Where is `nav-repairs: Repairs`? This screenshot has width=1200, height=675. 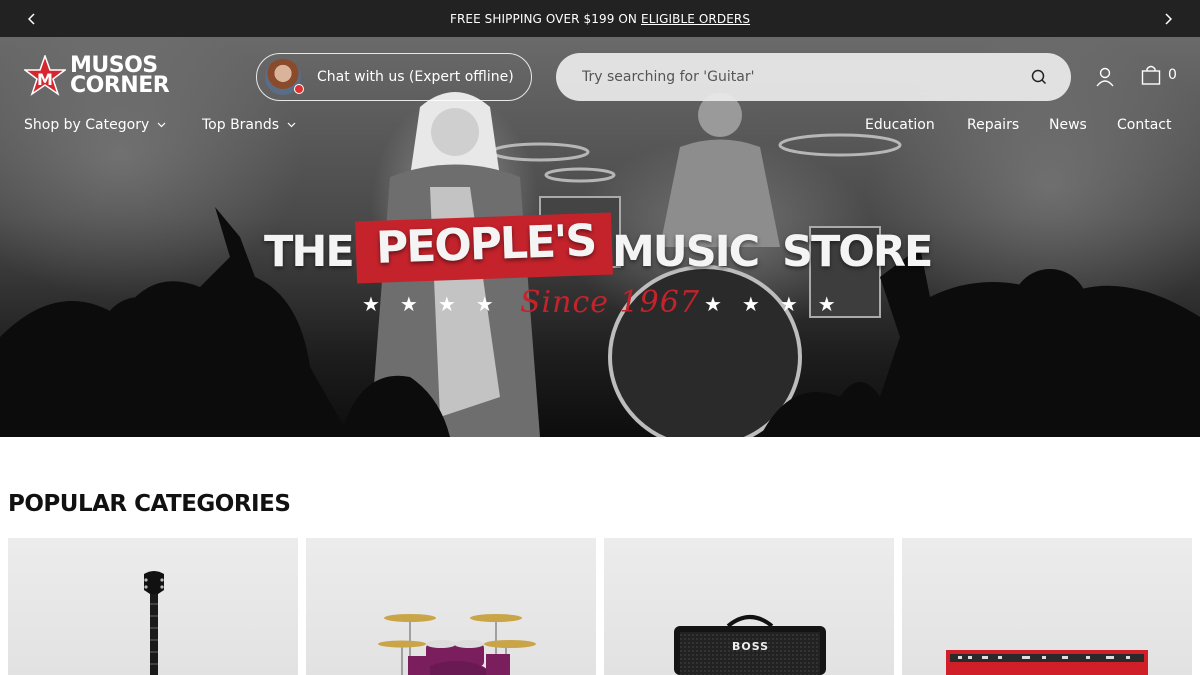
nav-repairs: Repairs is located at coordinates (993, 125).